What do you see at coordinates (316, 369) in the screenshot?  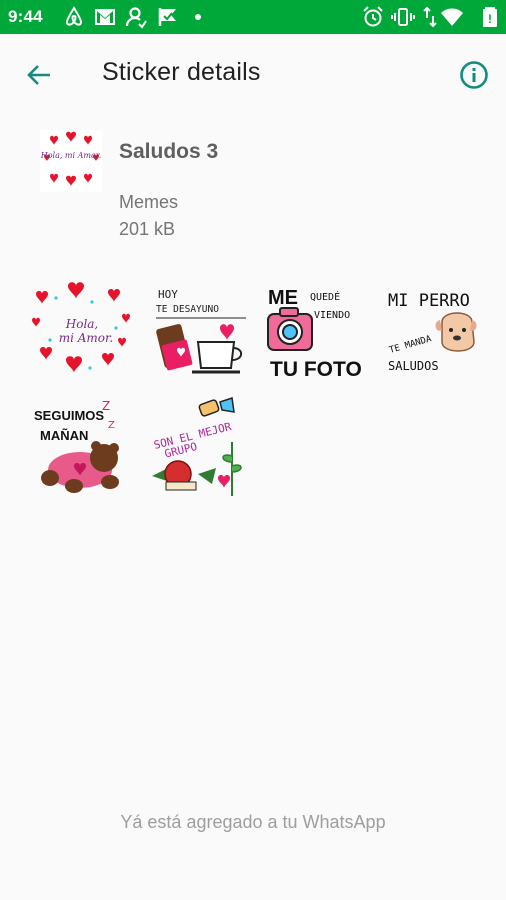 I see `sticker-text: TU FOTO` at bounding box center [316, 369].